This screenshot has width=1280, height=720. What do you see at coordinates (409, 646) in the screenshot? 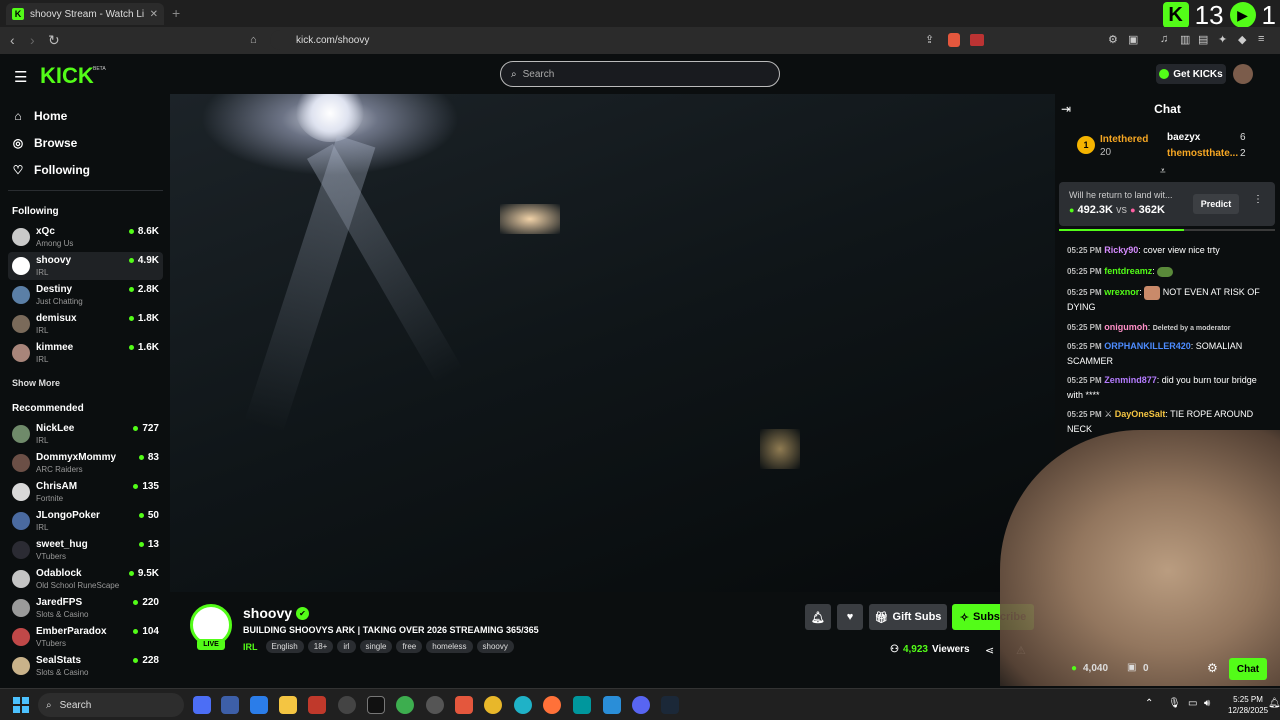
I see `tag: free` at bounding box center [409, 646].